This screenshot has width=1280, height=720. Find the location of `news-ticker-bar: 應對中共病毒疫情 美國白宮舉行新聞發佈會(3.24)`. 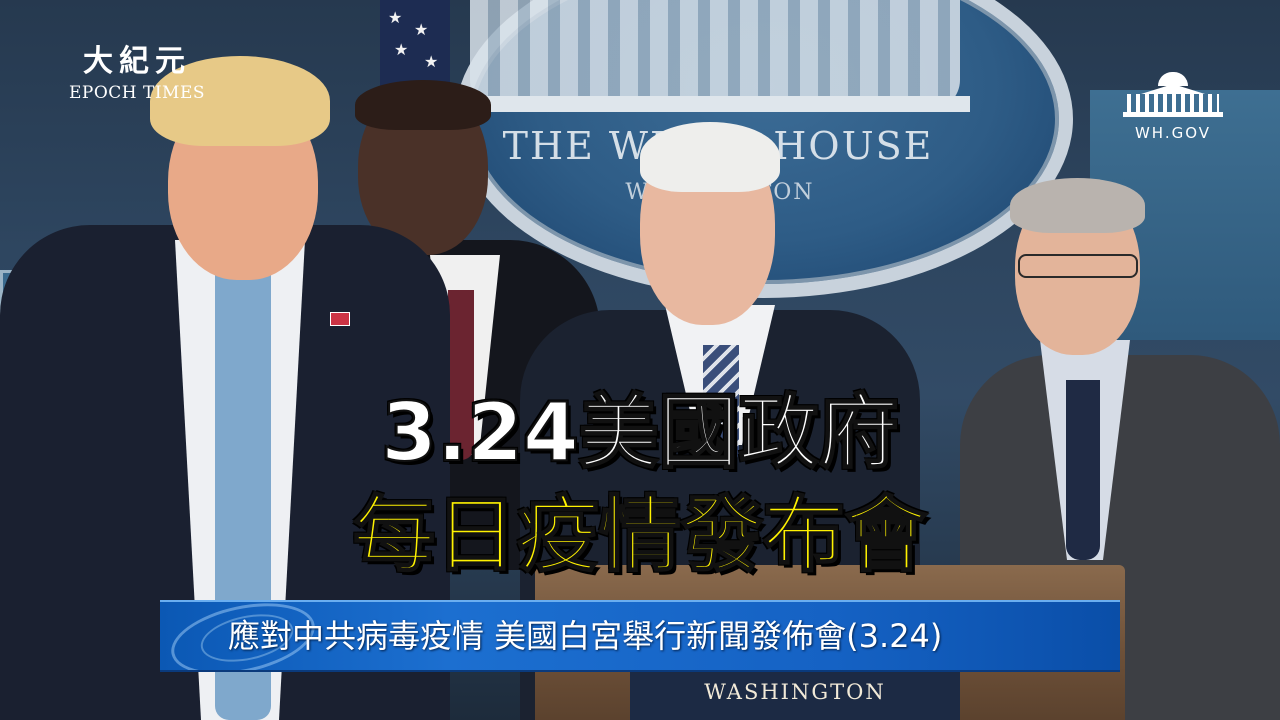

news-ticker-bar: 應對中共病毒疫情 美國白宮舉行新聞發佈會(3.24) is located at coordinates (640, 636).